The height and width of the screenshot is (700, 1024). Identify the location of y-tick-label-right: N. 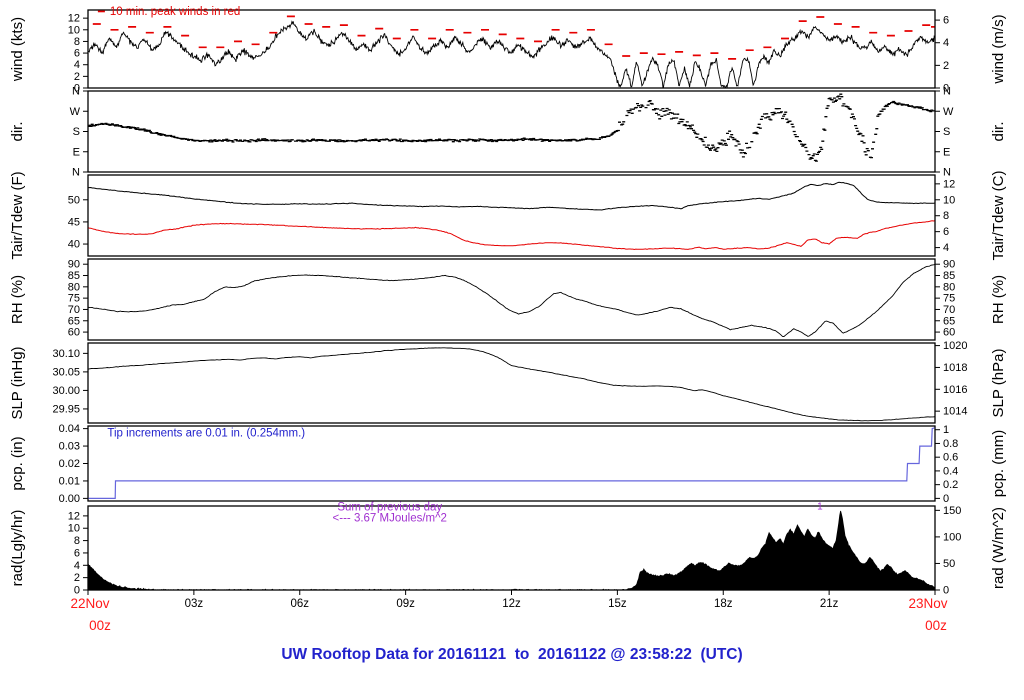
(947, 173).